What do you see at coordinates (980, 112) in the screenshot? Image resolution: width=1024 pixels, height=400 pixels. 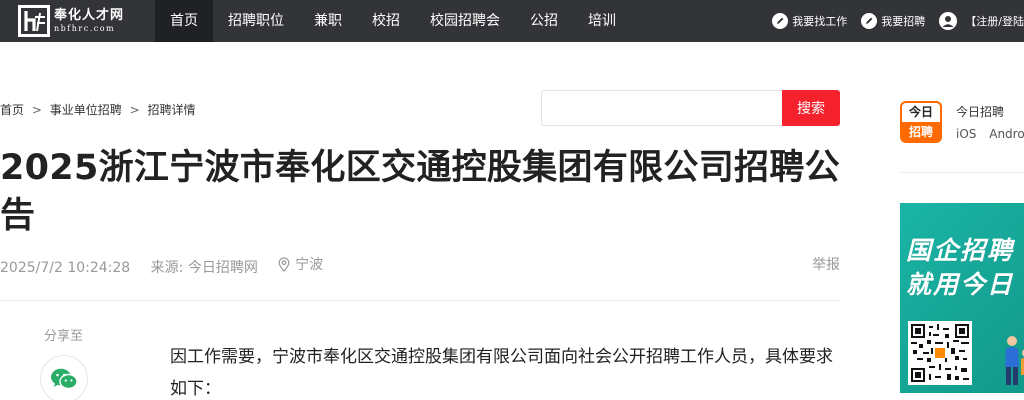 I see `app-name: 今日招聘` at bounding box center [980, 112].